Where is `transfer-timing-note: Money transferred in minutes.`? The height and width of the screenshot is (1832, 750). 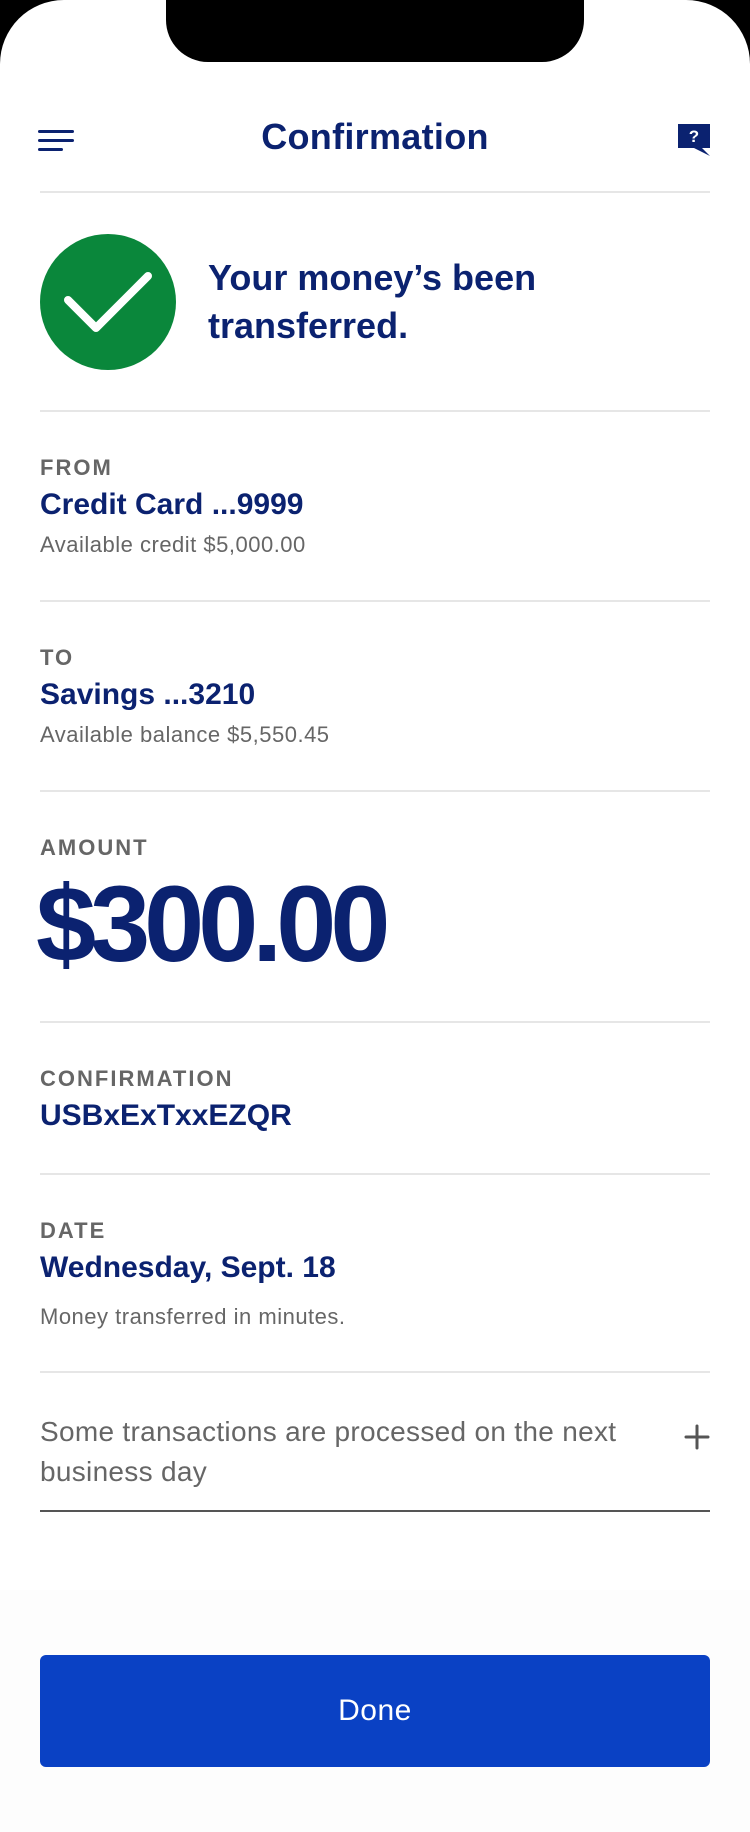 transfer-timing-note: Money transferred in minutes. is located at coordinates (193, 1316).